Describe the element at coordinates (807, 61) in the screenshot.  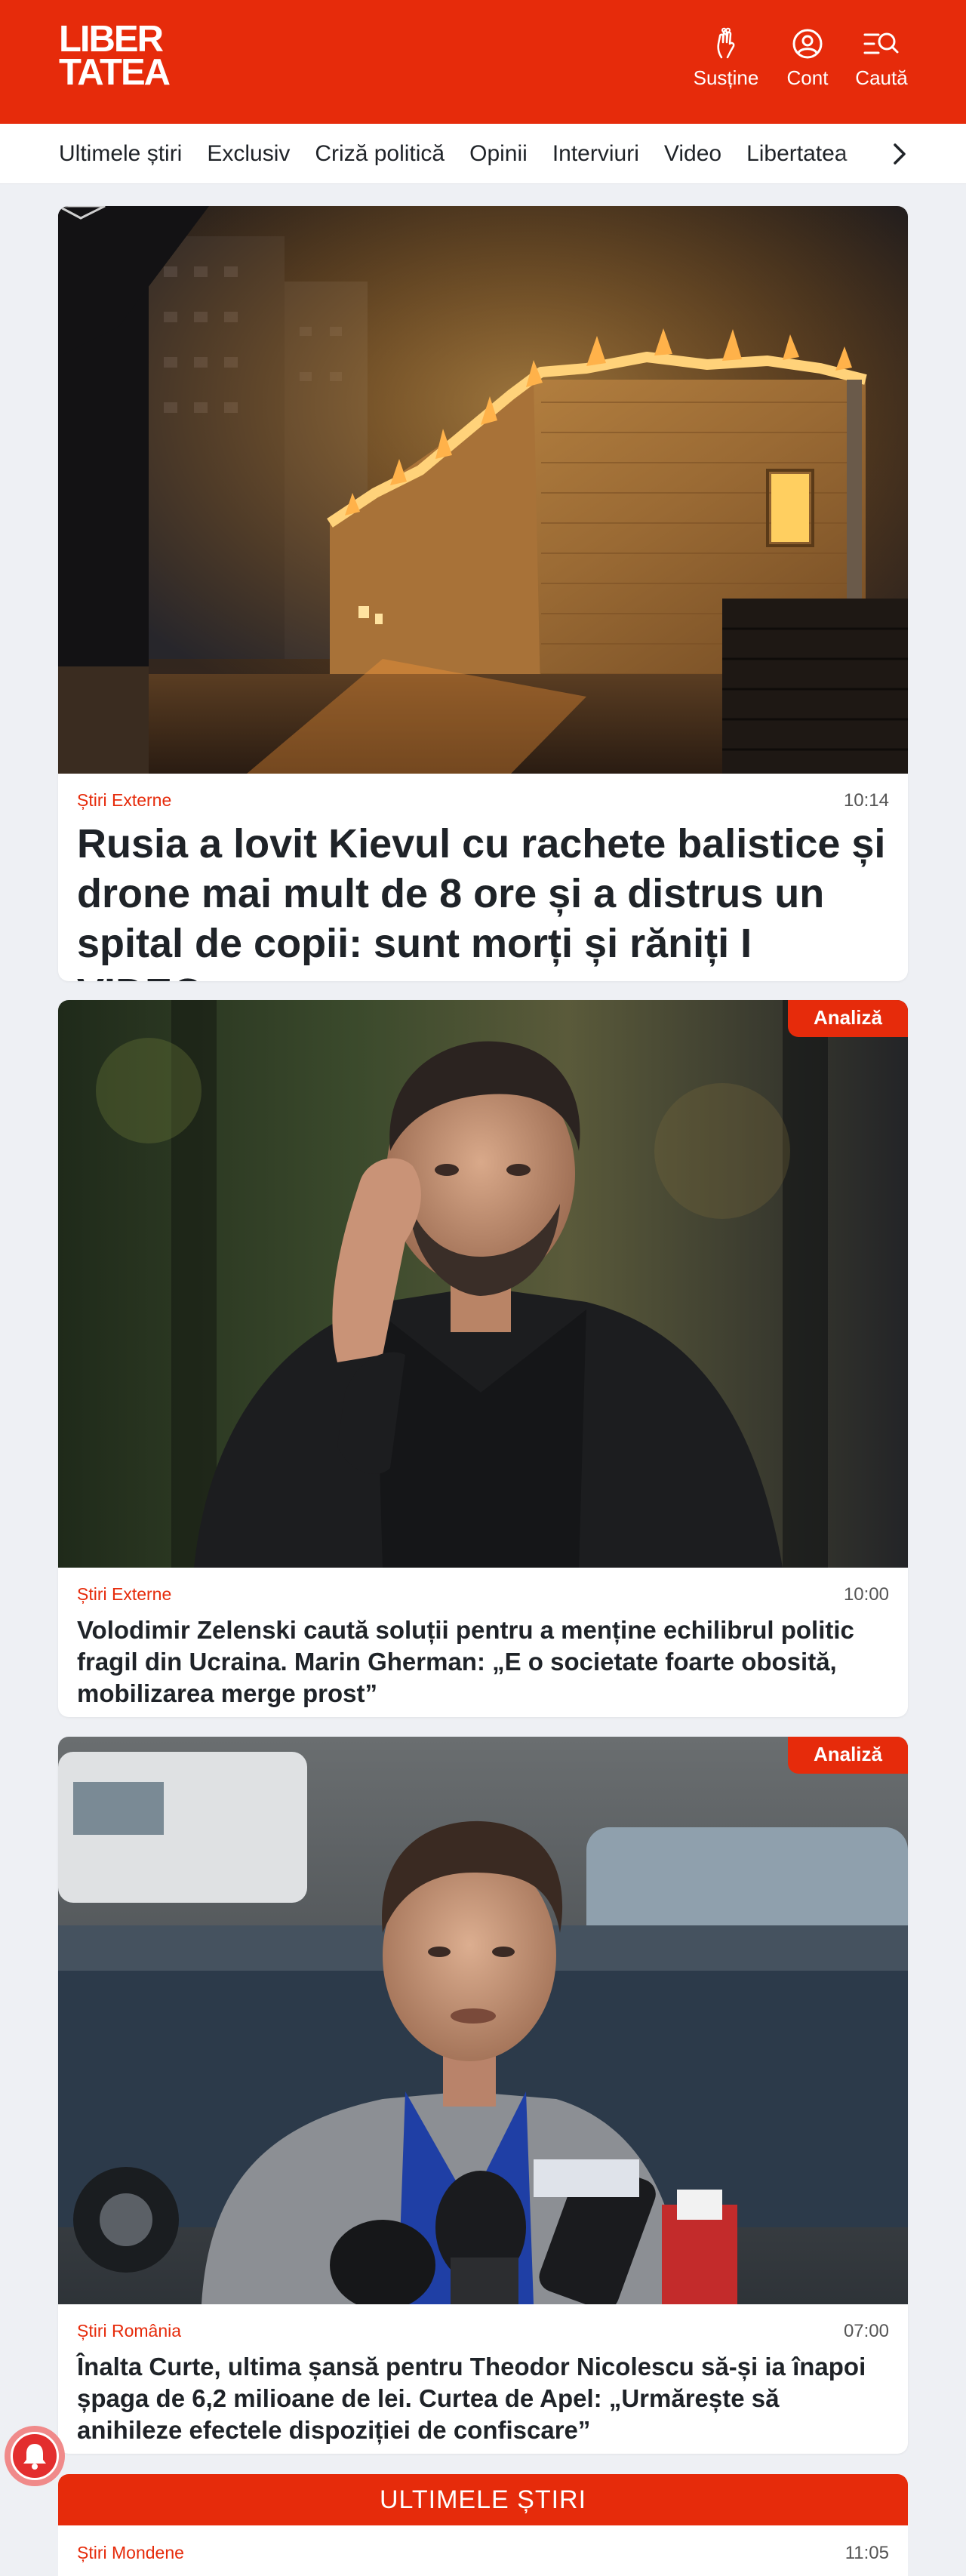
I see `account-button: Cont` at that location.